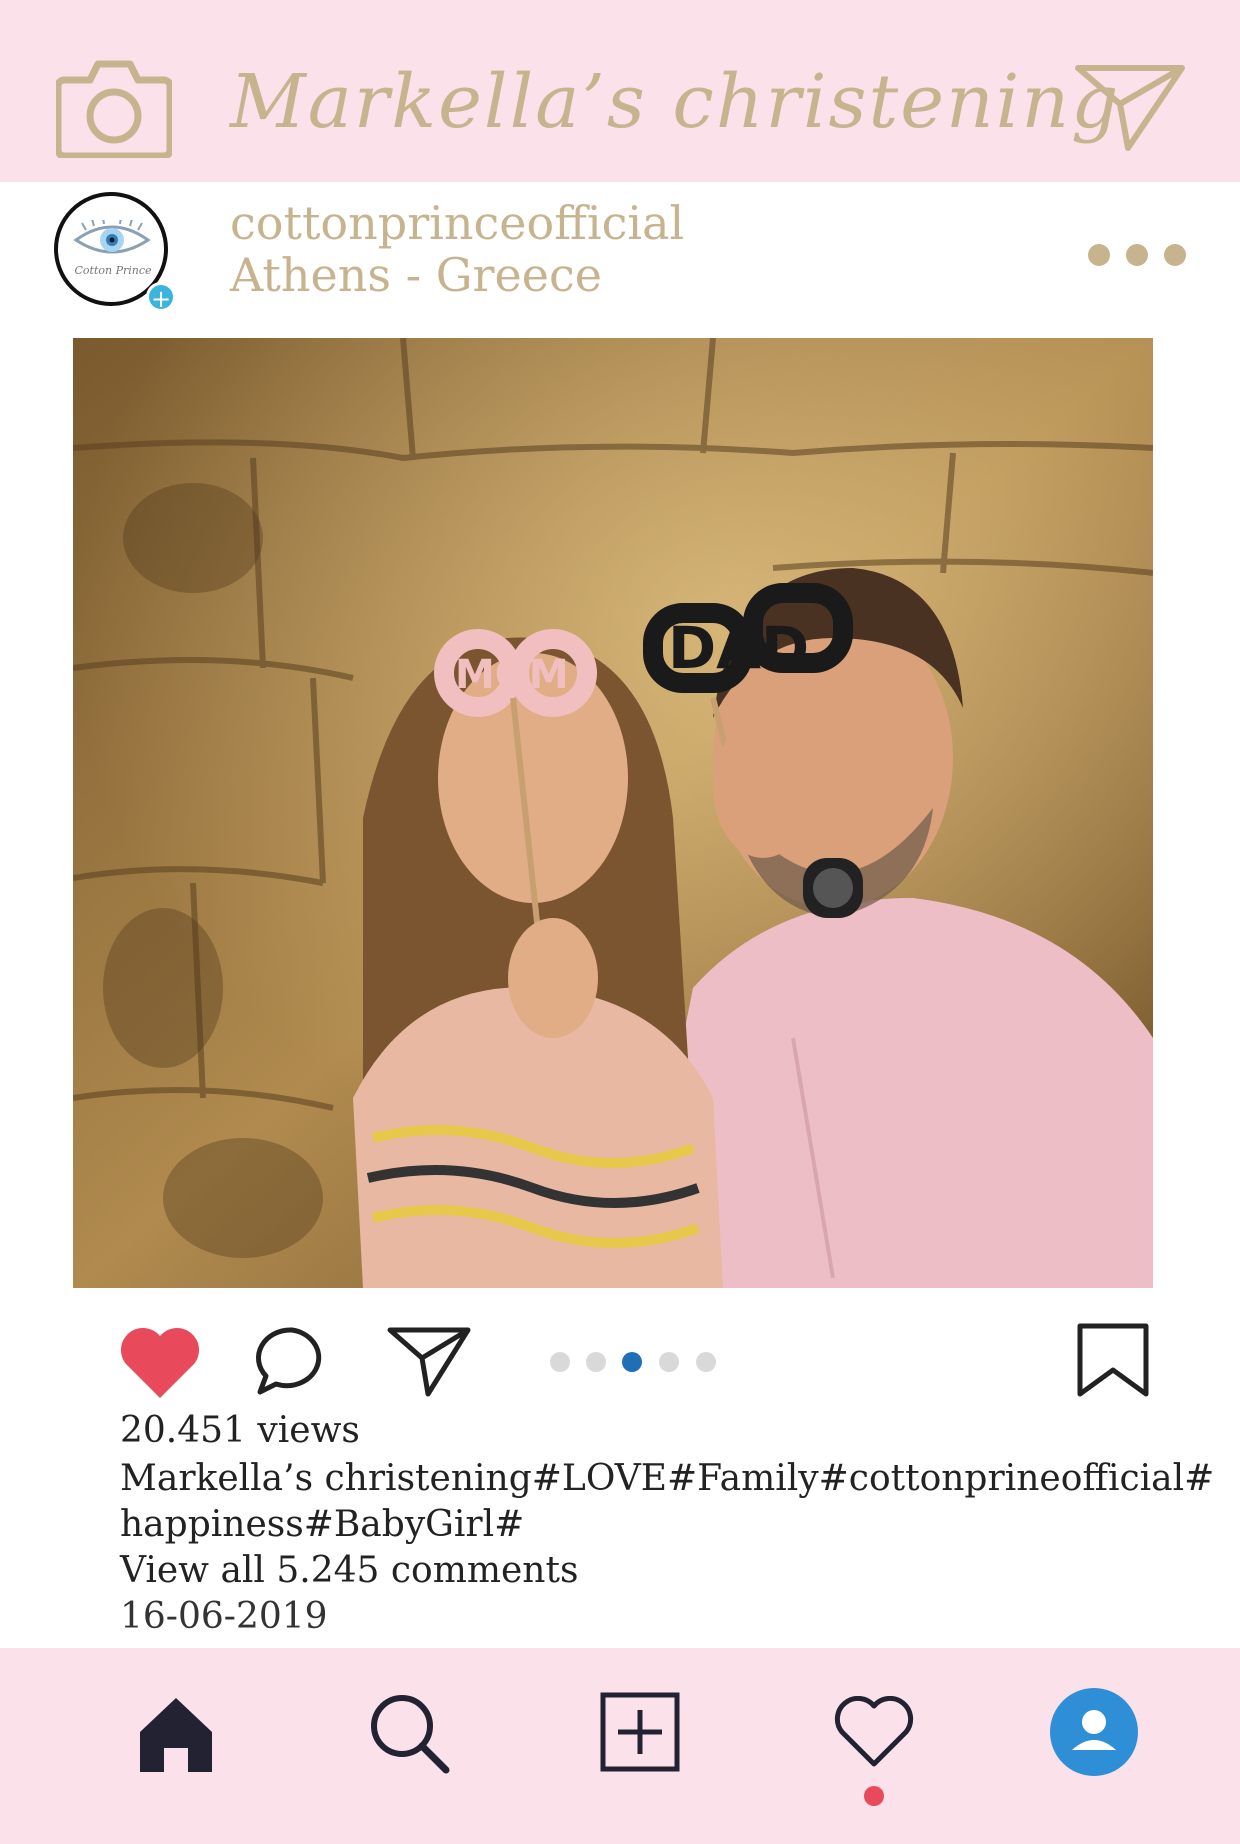  What do you see at coordinates (161, 297) in the screenshot?
I see `plus-icon: +` at bounding box center [161, 297].